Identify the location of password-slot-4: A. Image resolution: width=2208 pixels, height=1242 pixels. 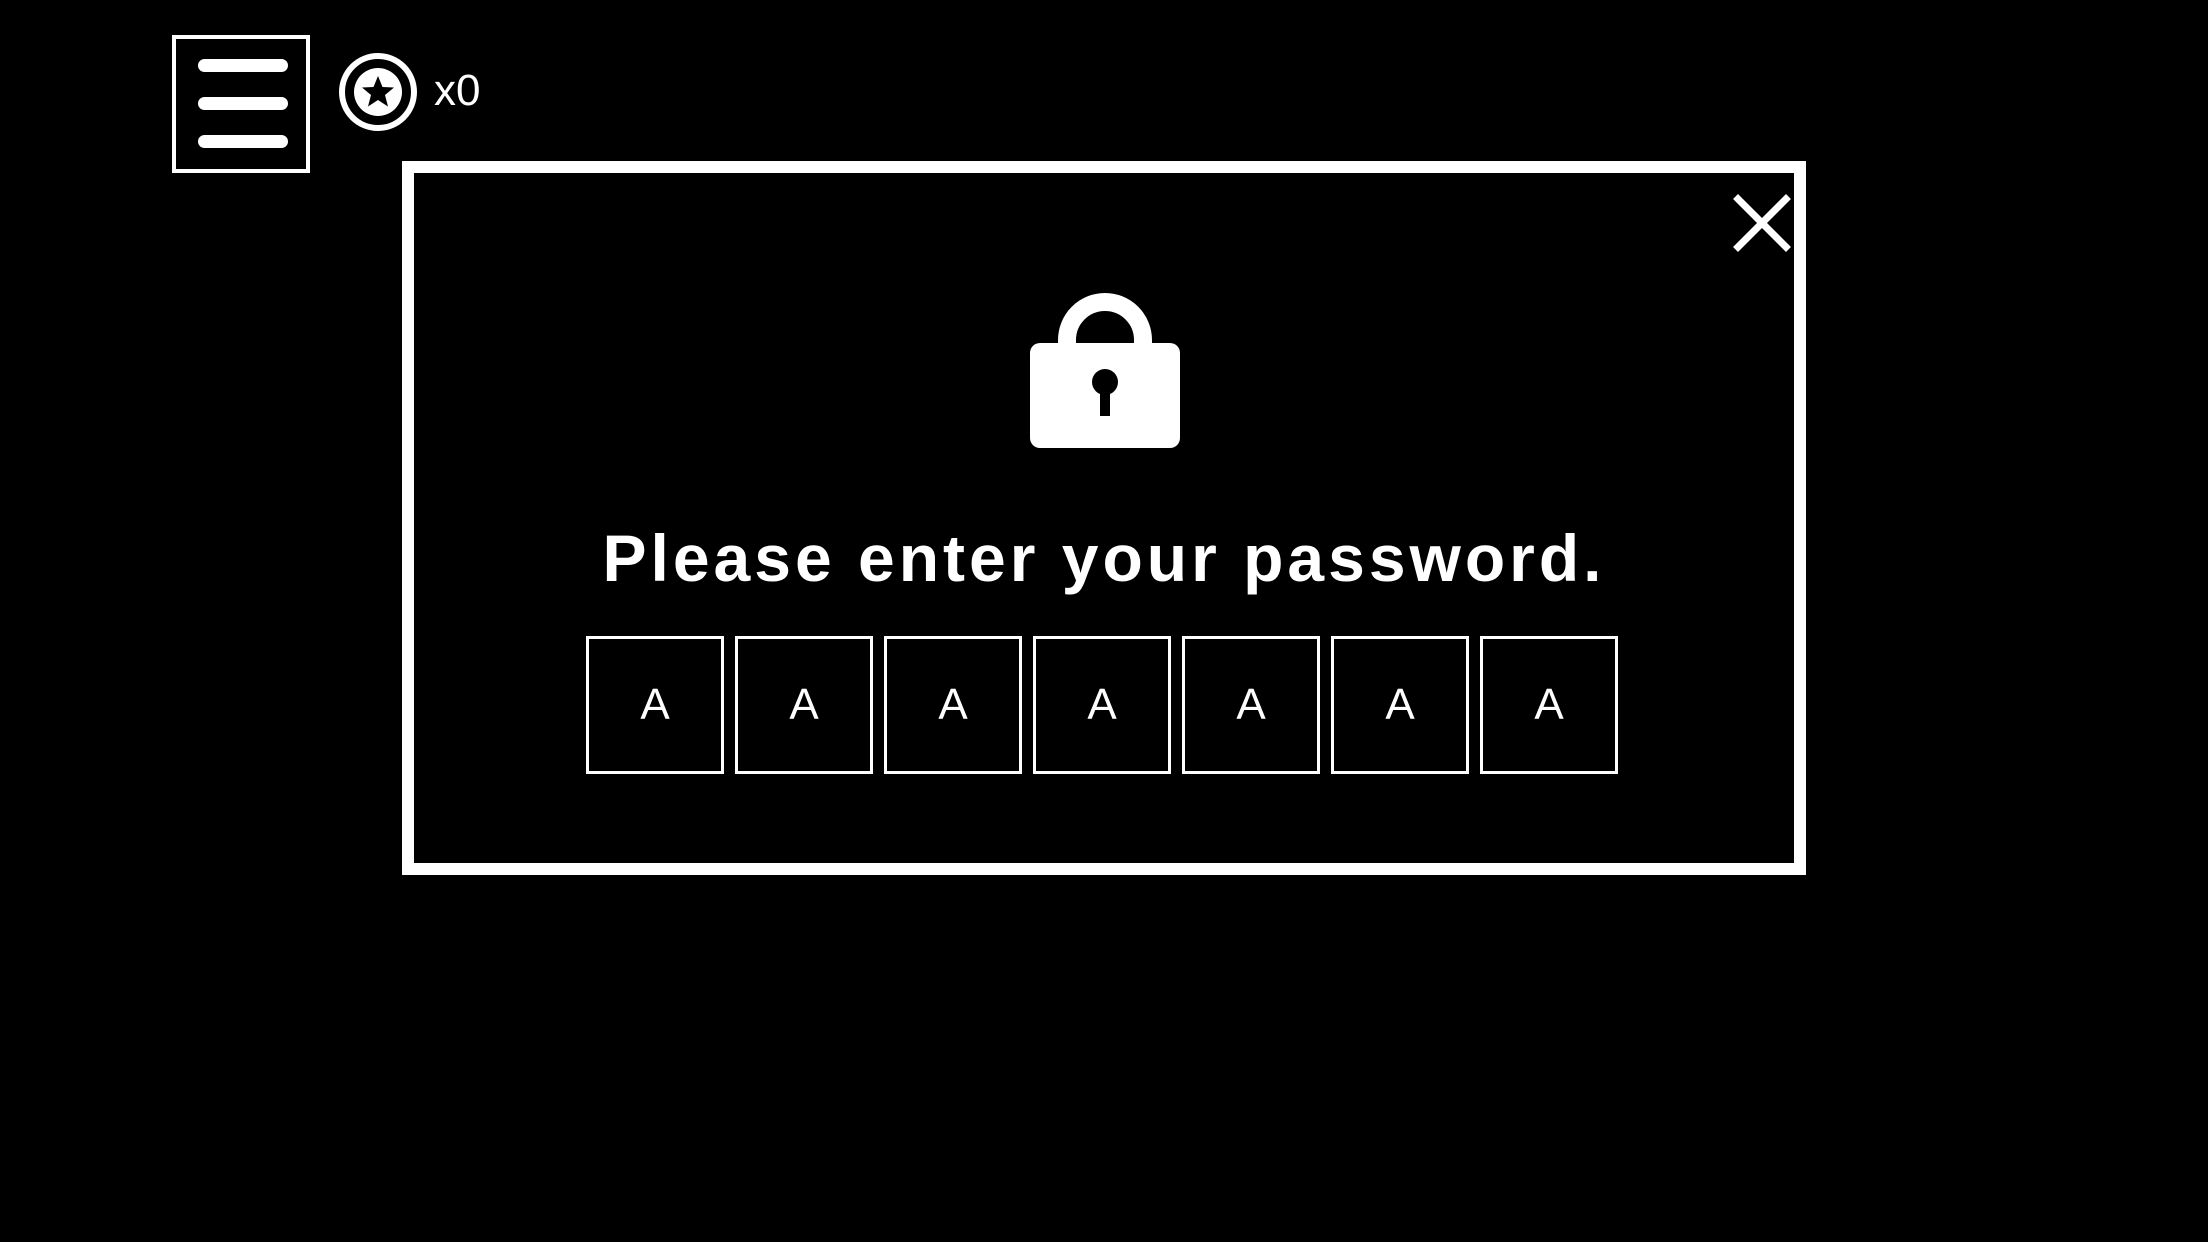
(1102, 705).